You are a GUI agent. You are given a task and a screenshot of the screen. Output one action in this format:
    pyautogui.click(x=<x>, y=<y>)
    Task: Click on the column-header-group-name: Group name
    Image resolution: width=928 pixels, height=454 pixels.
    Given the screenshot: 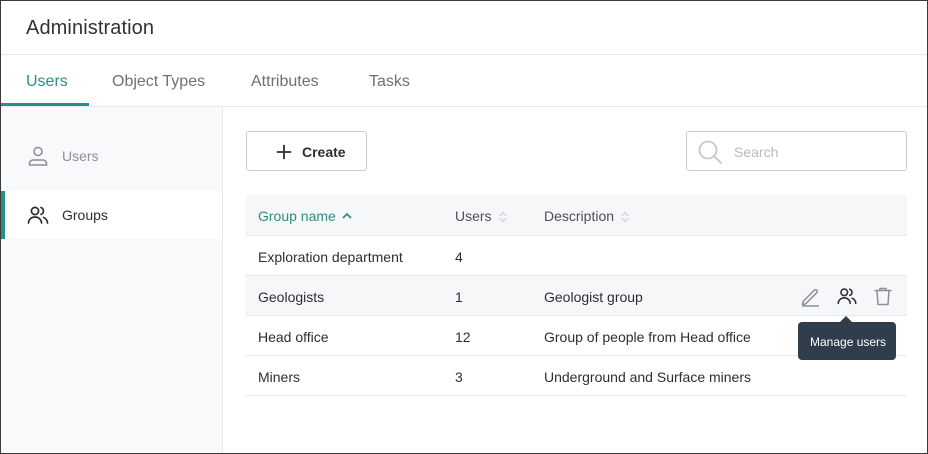 What is the action you would take?
    pyautogui.click(x=305, y=216)
    